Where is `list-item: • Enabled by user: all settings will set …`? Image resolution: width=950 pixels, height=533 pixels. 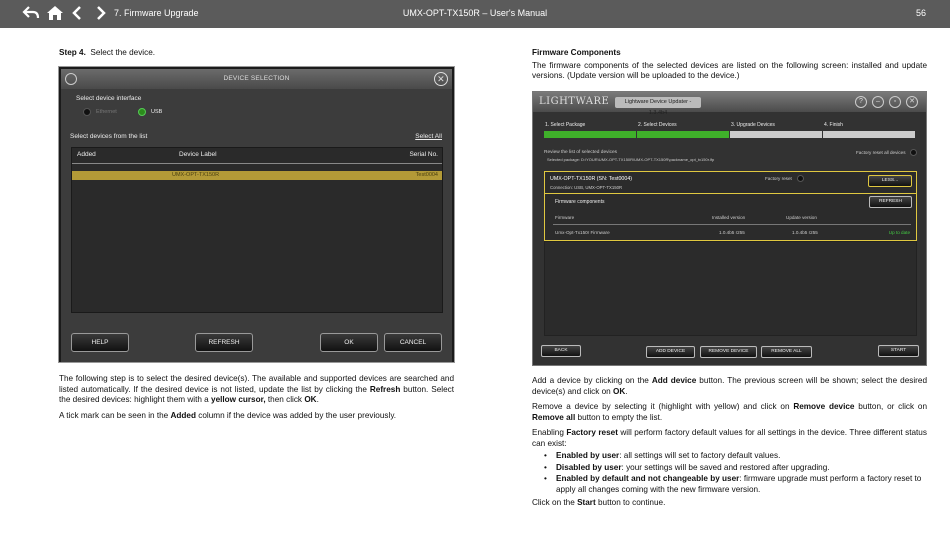 list-item: • Enabled by user: all settings will set … is located at coordinates (662, 455).